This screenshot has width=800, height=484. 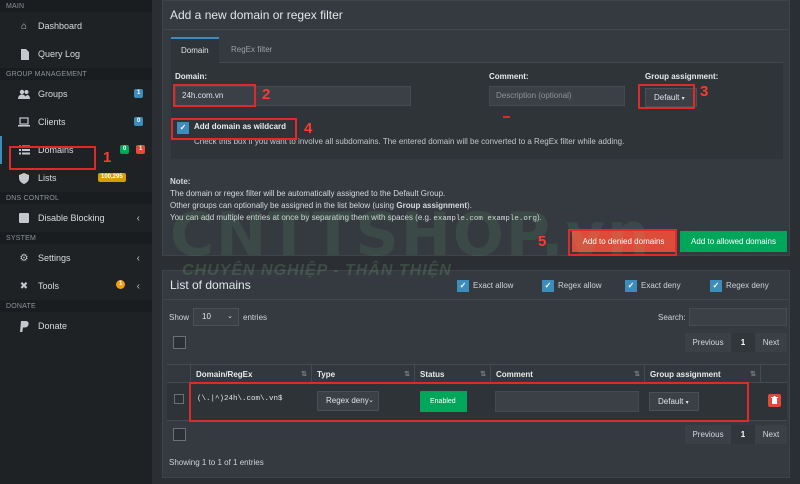 What do you see at coordinates (506, 117) in the screenshot?
I see `annotation-dash` at bounding box center [506, 117].